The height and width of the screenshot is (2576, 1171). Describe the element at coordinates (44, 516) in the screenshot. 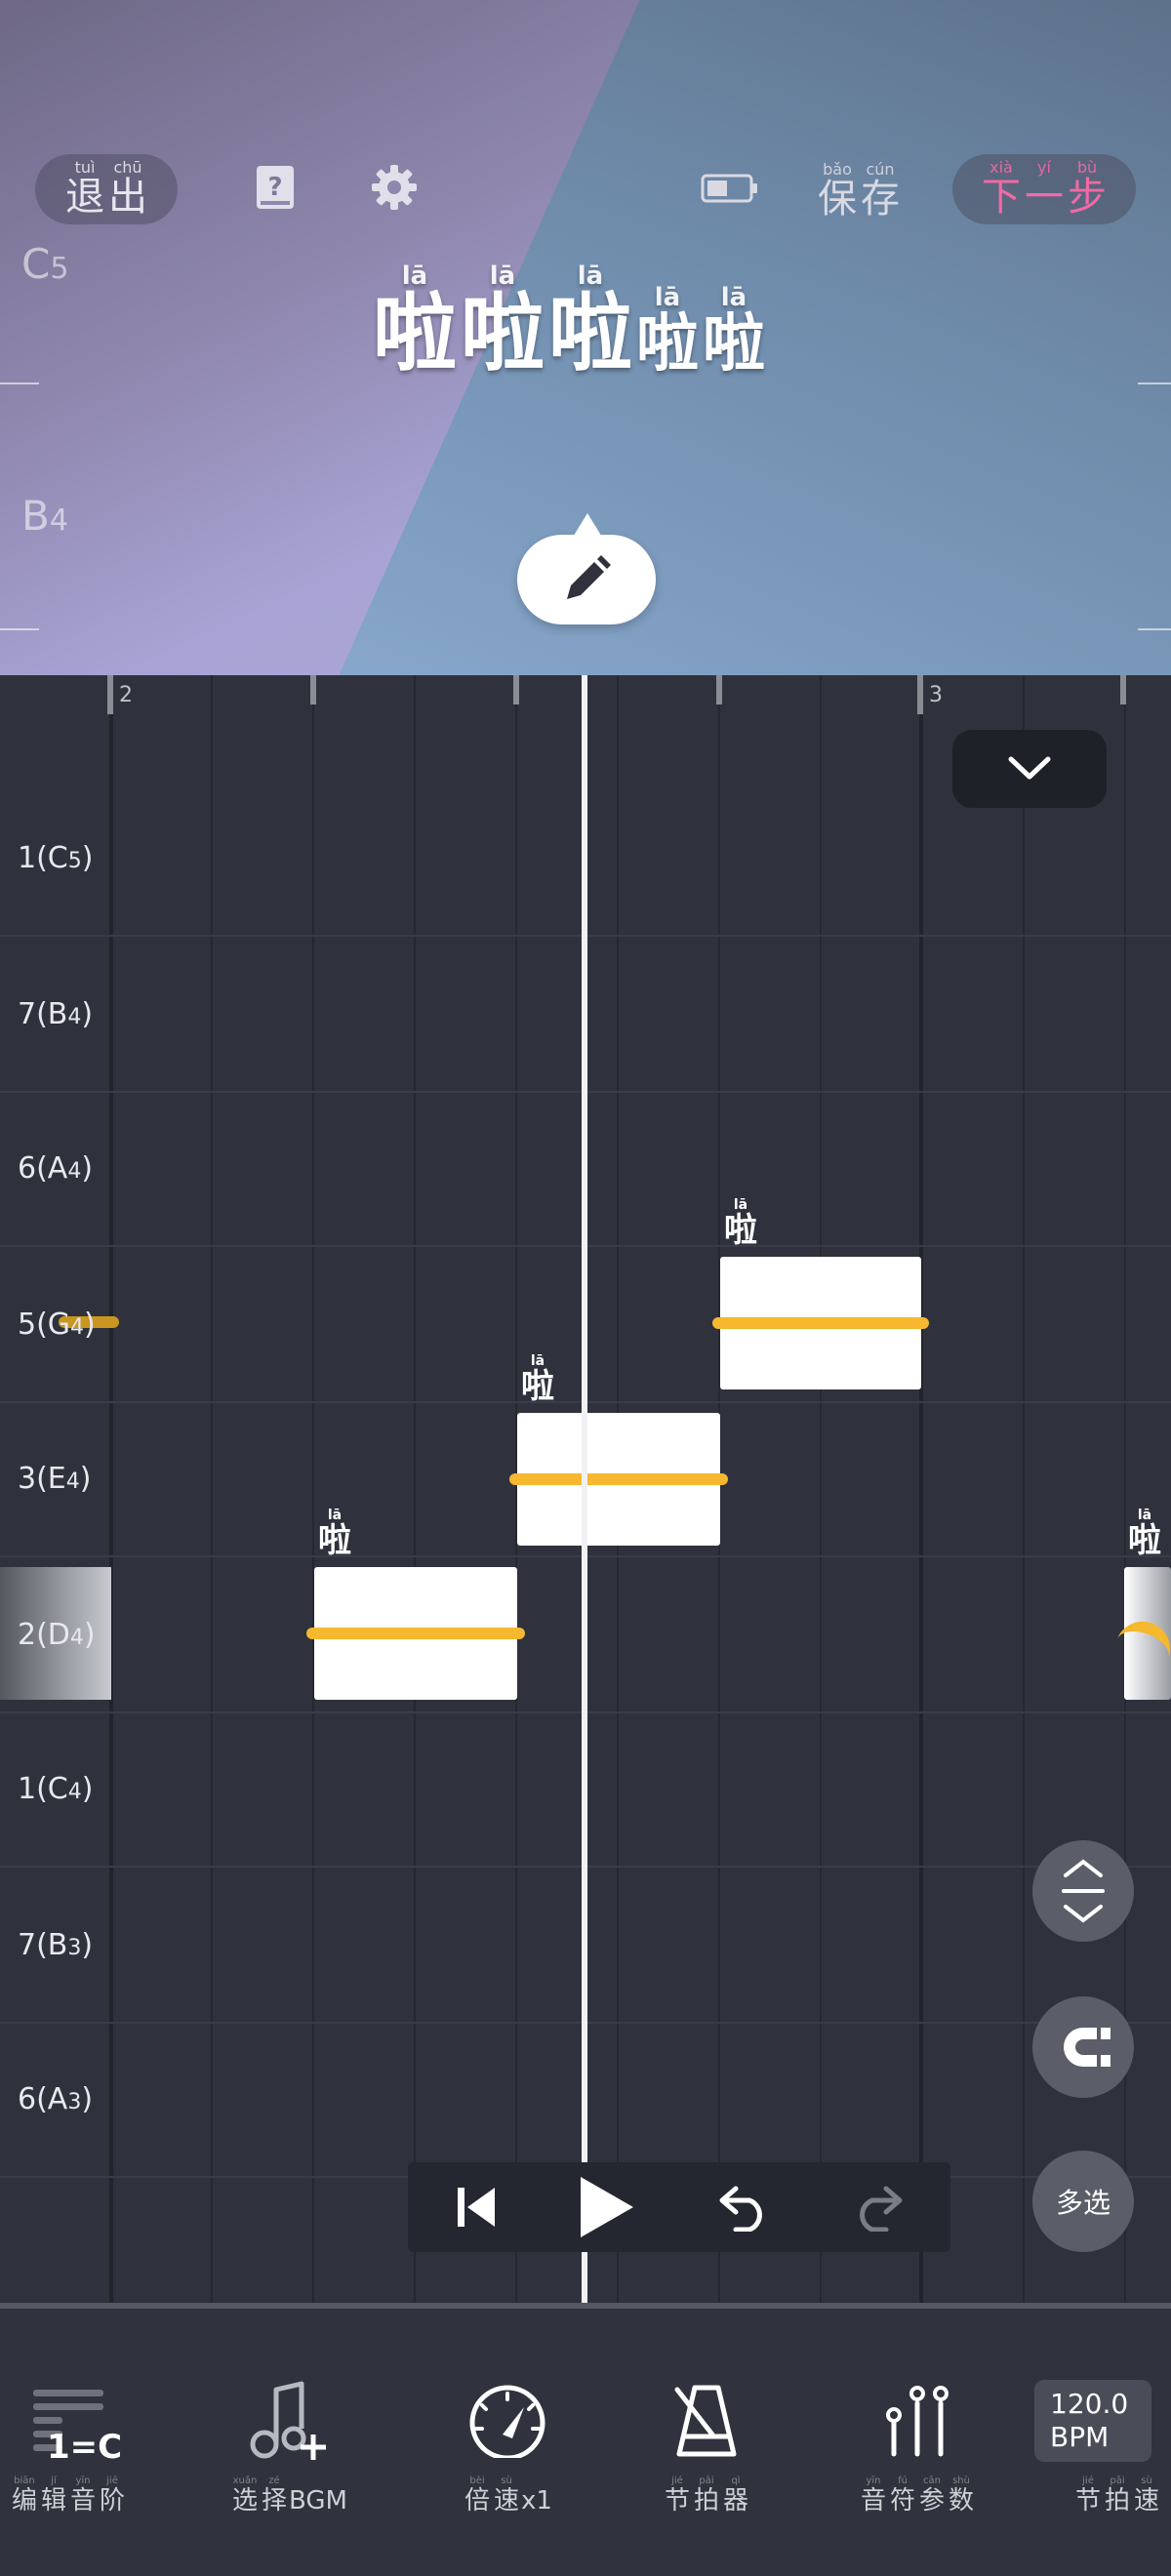

I see `pitch-label-b4: B4` at that location.